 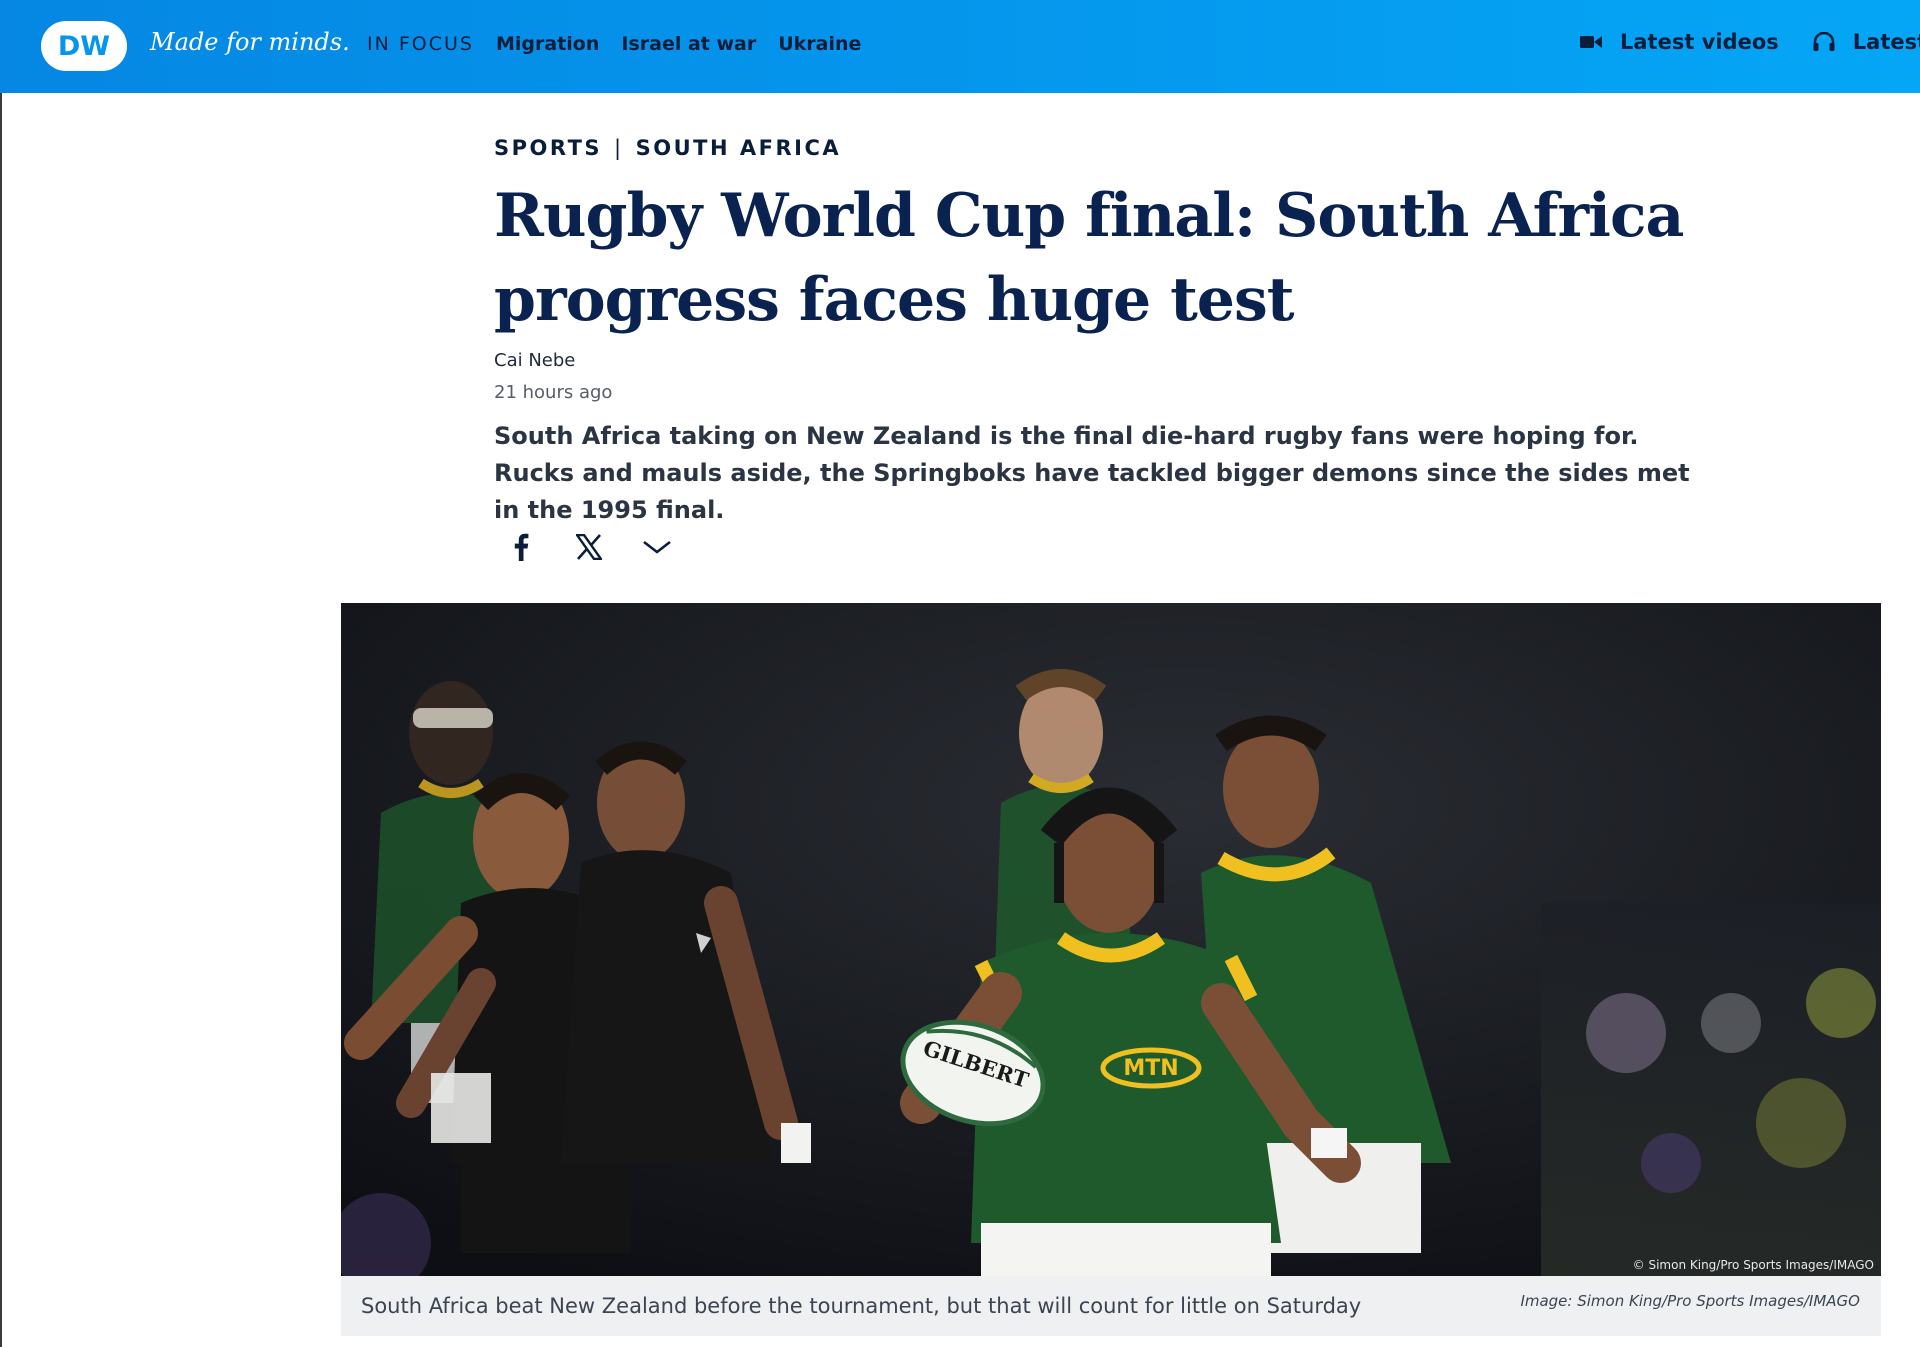 I want to click on header-right-links: Latest videos Latest, so click(x=1750, y=42).